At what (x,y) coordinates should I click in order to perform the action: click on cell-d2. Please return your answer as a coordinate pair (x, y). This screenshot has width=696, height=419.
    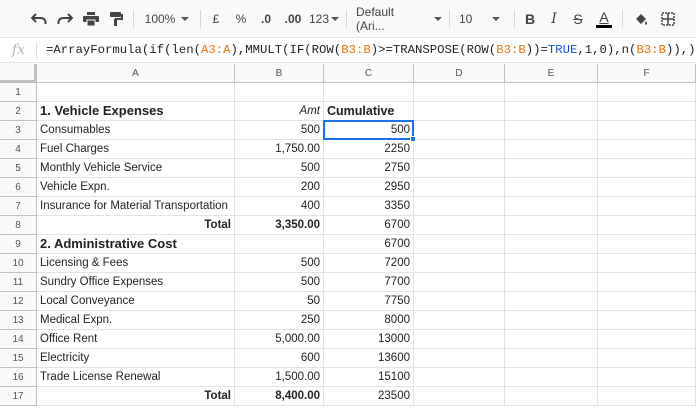
    Looking at the image, I should click on (459, 111).